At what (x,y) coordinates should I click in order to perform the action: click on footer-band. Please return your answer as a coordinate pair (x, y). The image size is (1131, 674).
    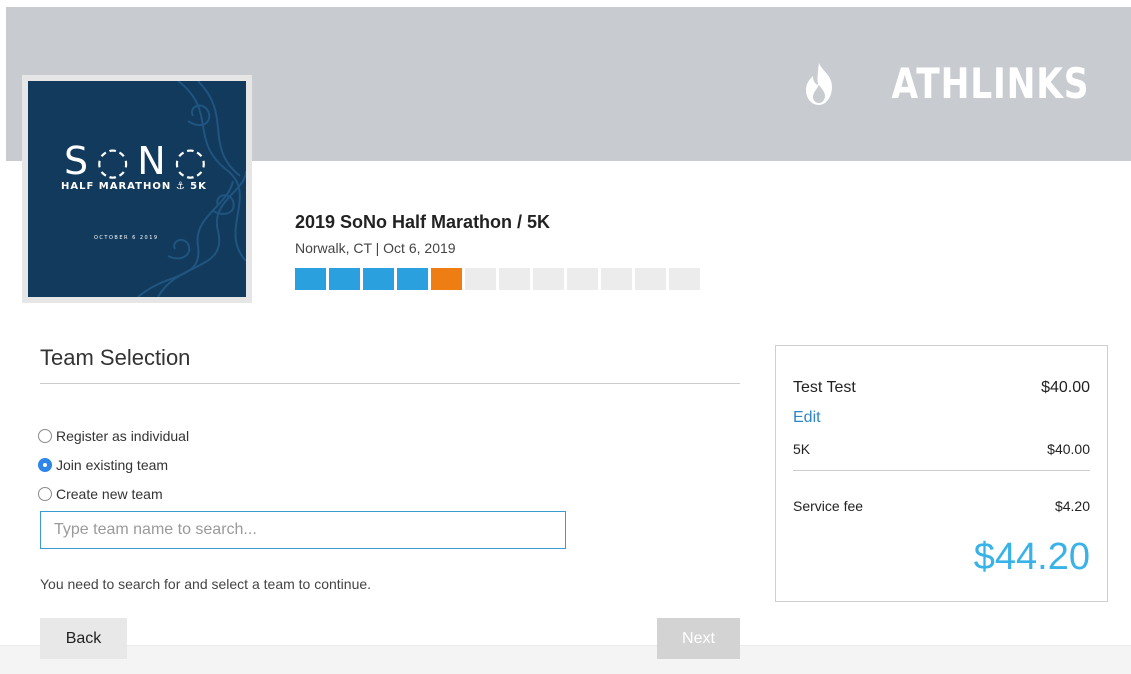
    Looking at the image, I should click on (565, 659).